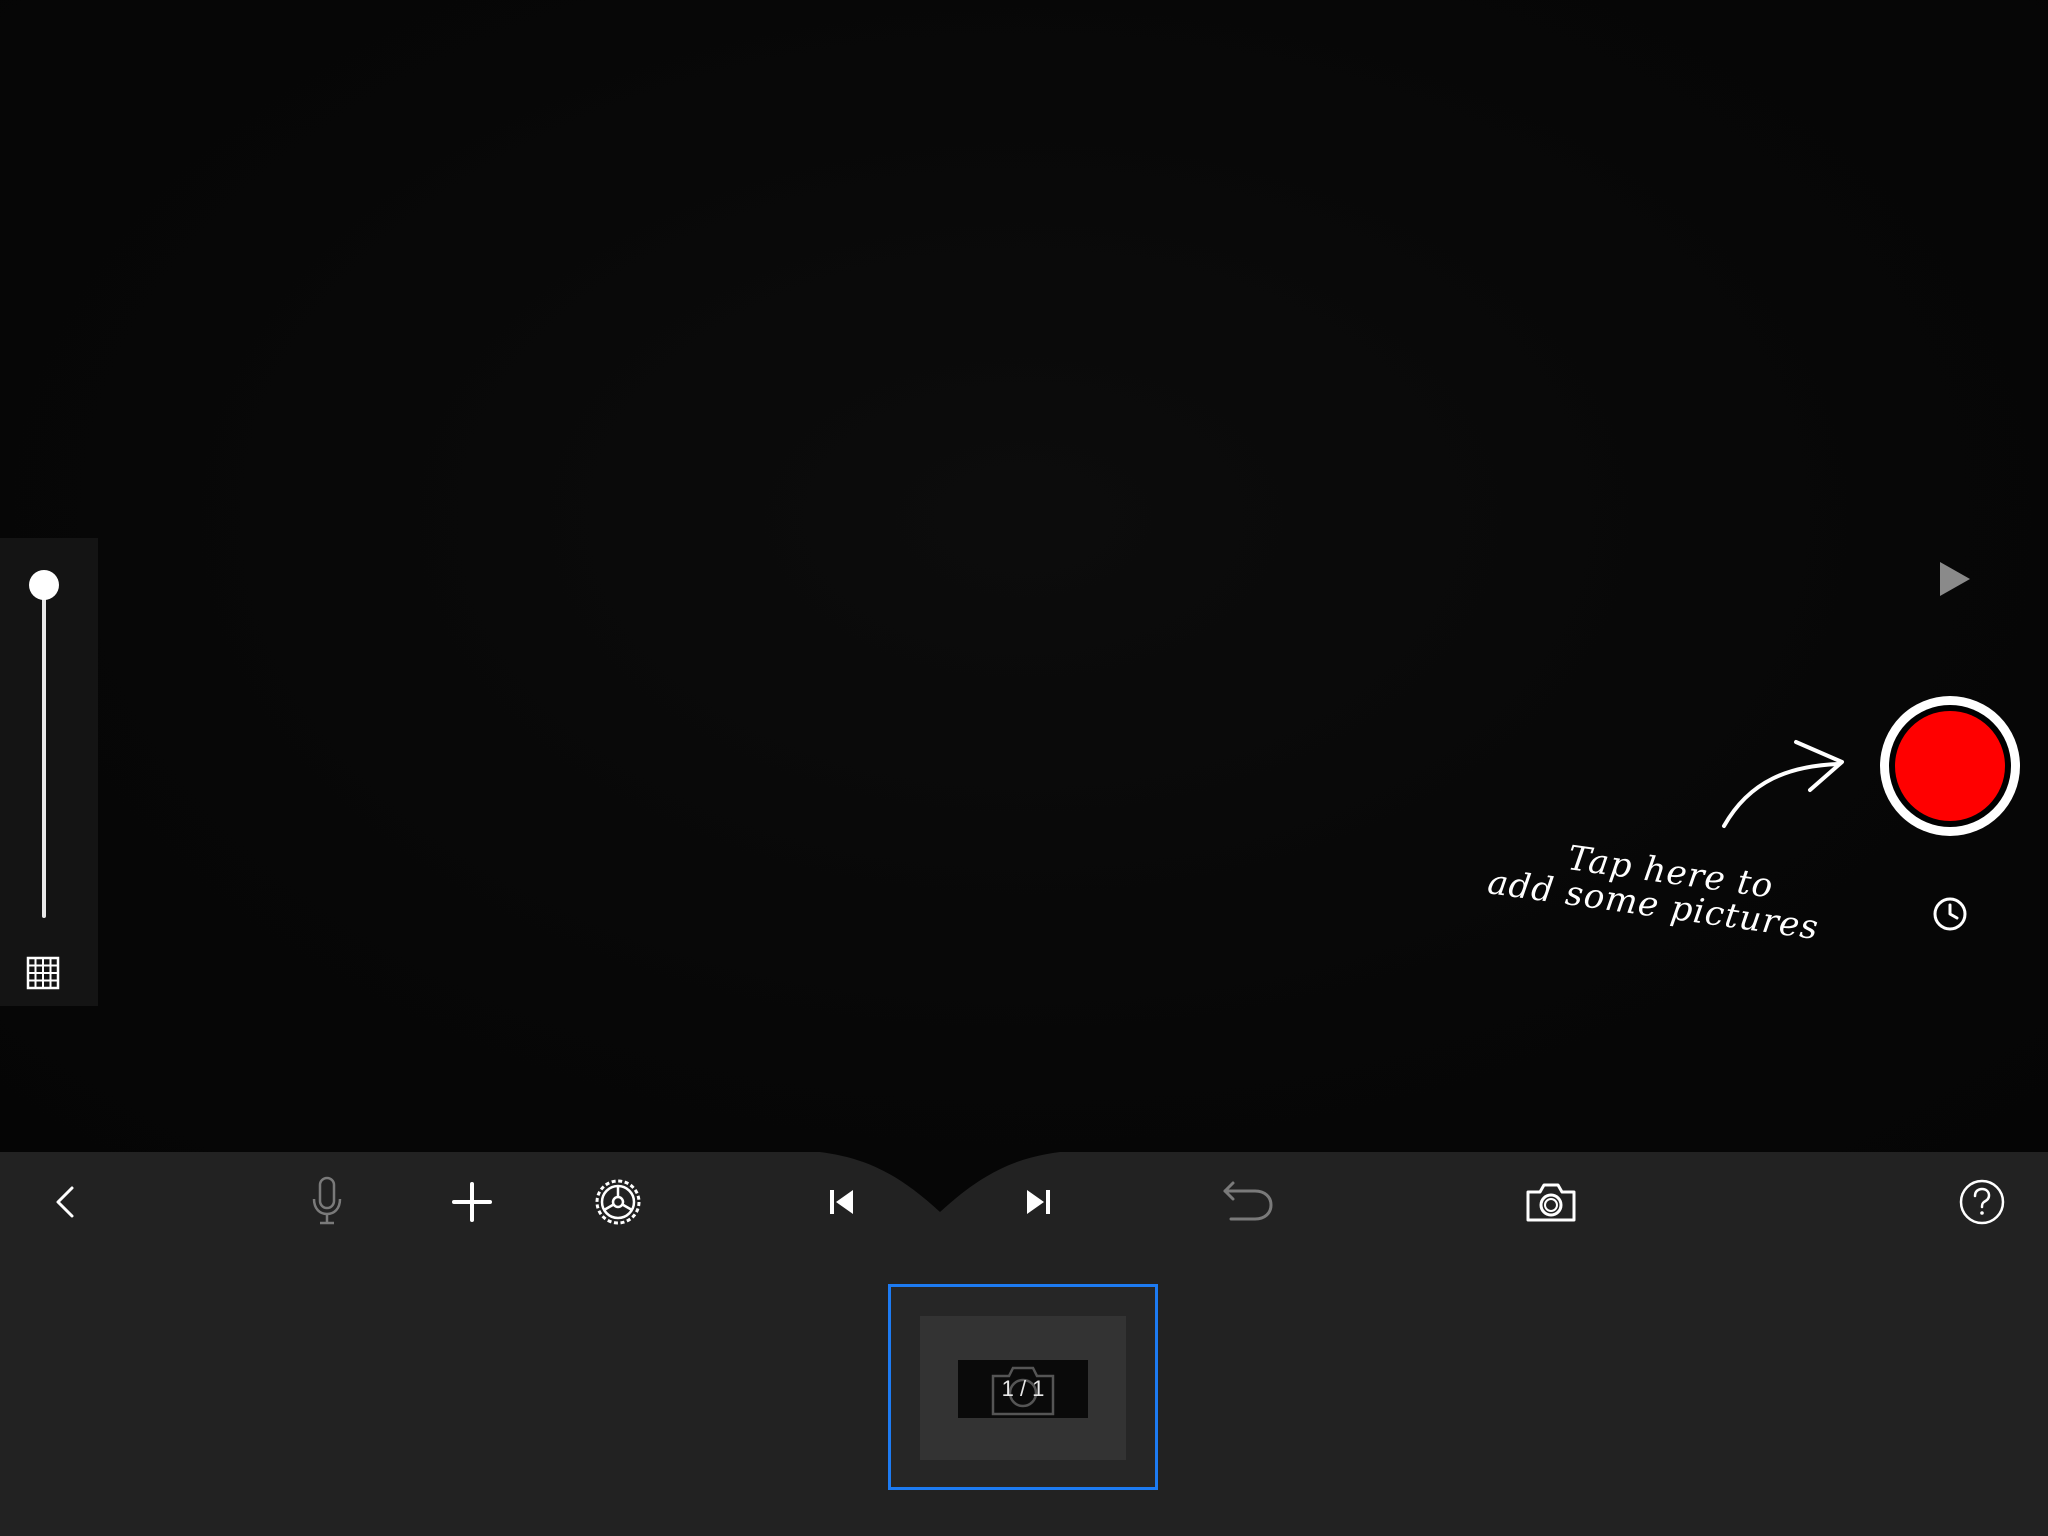  I want to click on microphone-button, so click(327, 1202).